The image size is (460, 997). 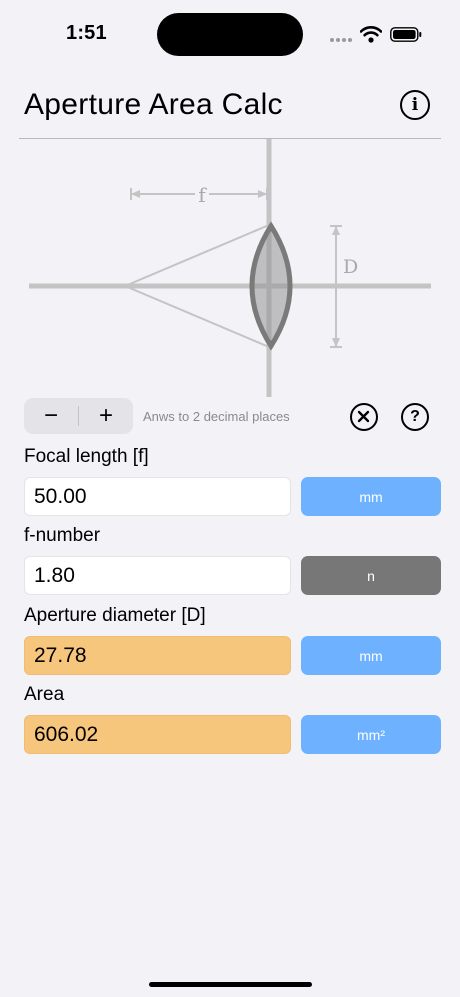 What do you see at coordinates (415, 417) in the screenshot?
I see `help-button: ?` at bounding box center [415, 417].